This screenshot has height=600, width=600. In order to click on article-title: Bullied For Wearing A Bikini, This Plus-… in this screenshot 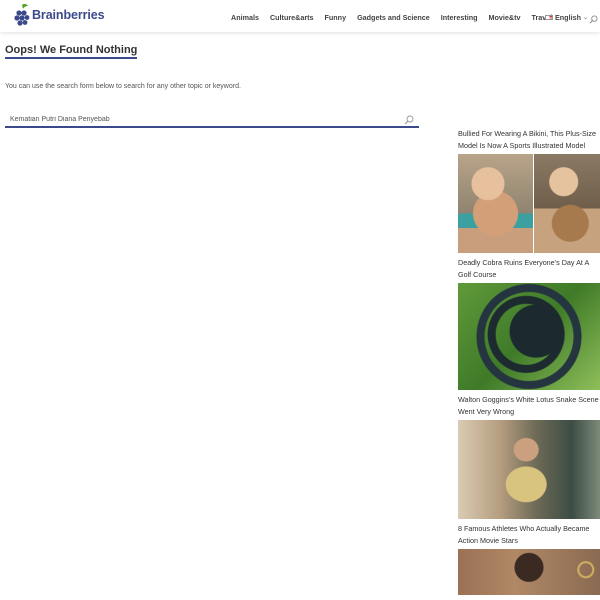, I will do `click(529, 140)`.